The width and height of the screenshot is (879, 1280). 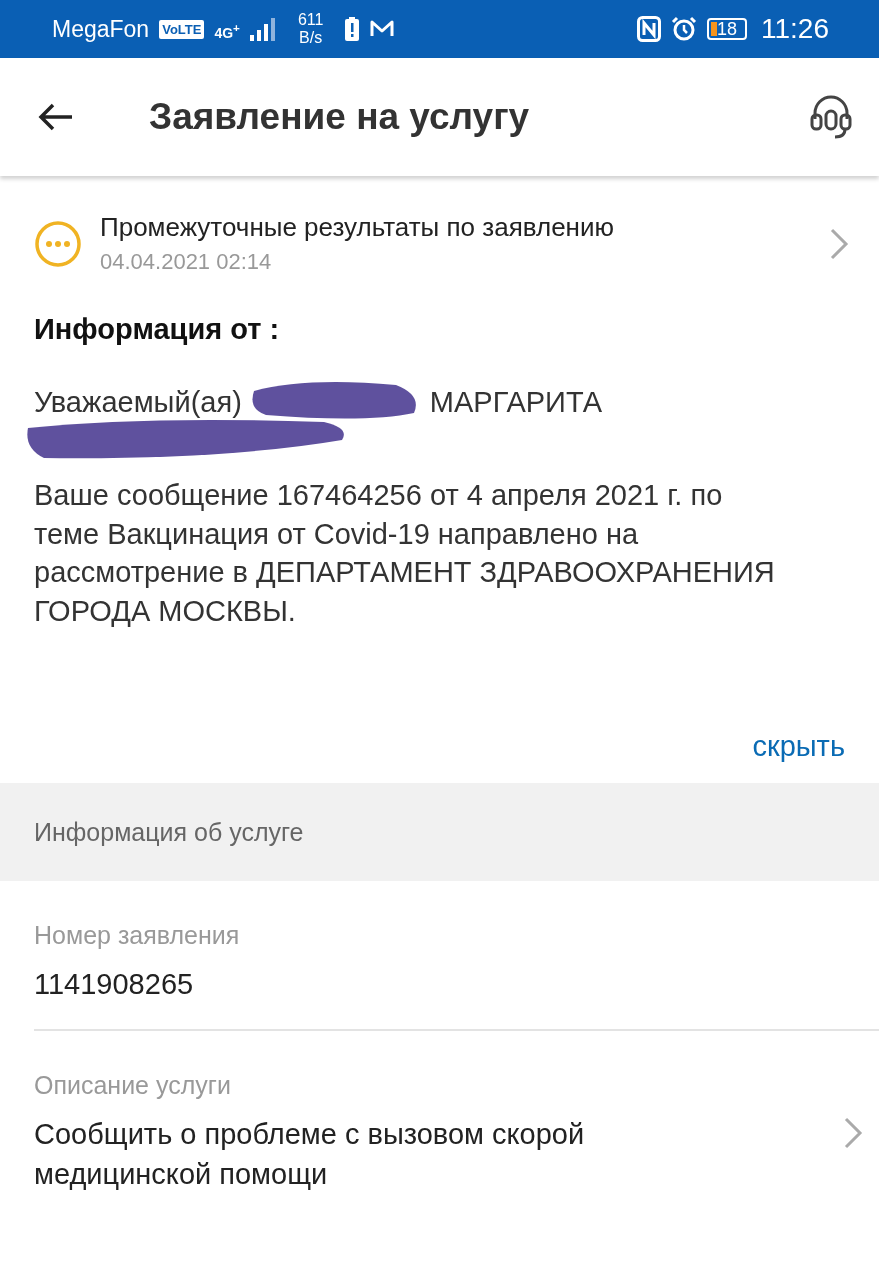 I want to click on battery-level: 18, so click(x=727, y=29).